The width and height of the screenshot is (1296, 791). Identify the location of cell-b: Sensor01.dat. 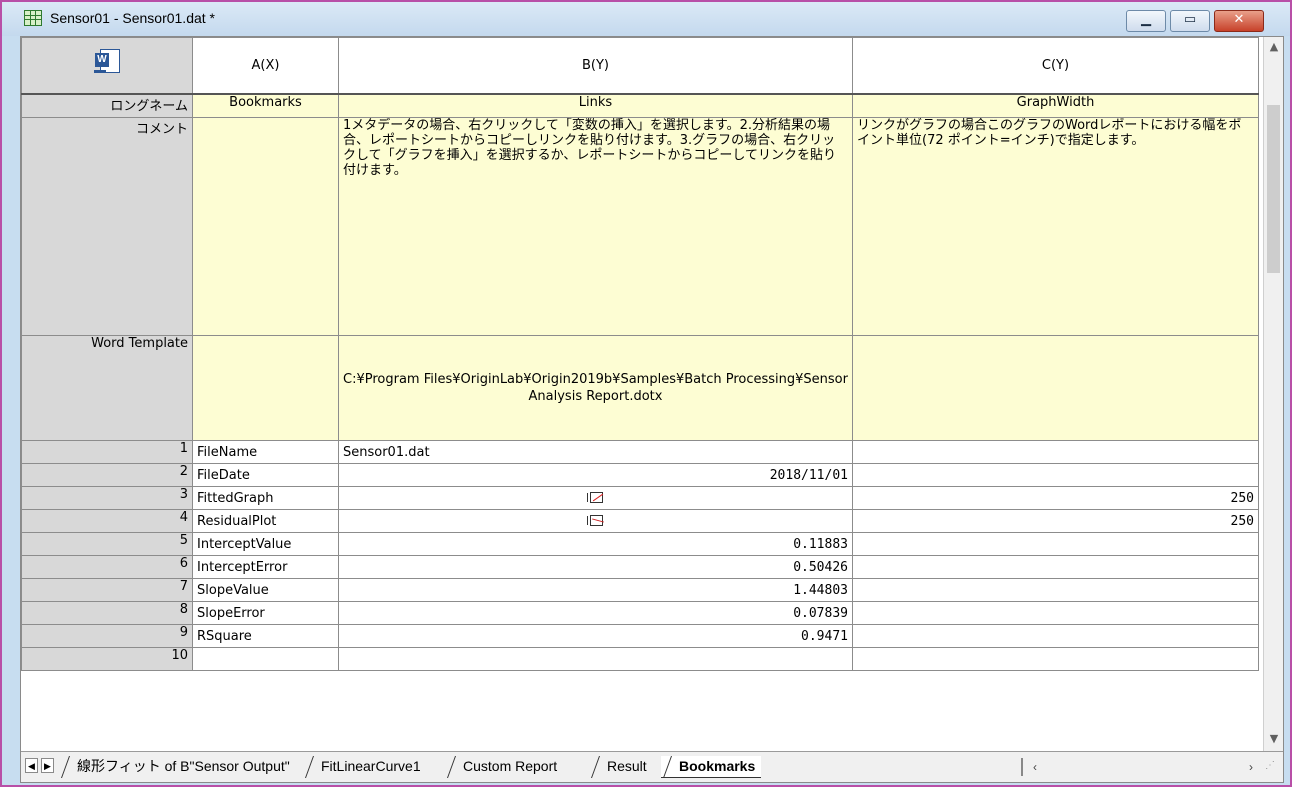
(595, 452).